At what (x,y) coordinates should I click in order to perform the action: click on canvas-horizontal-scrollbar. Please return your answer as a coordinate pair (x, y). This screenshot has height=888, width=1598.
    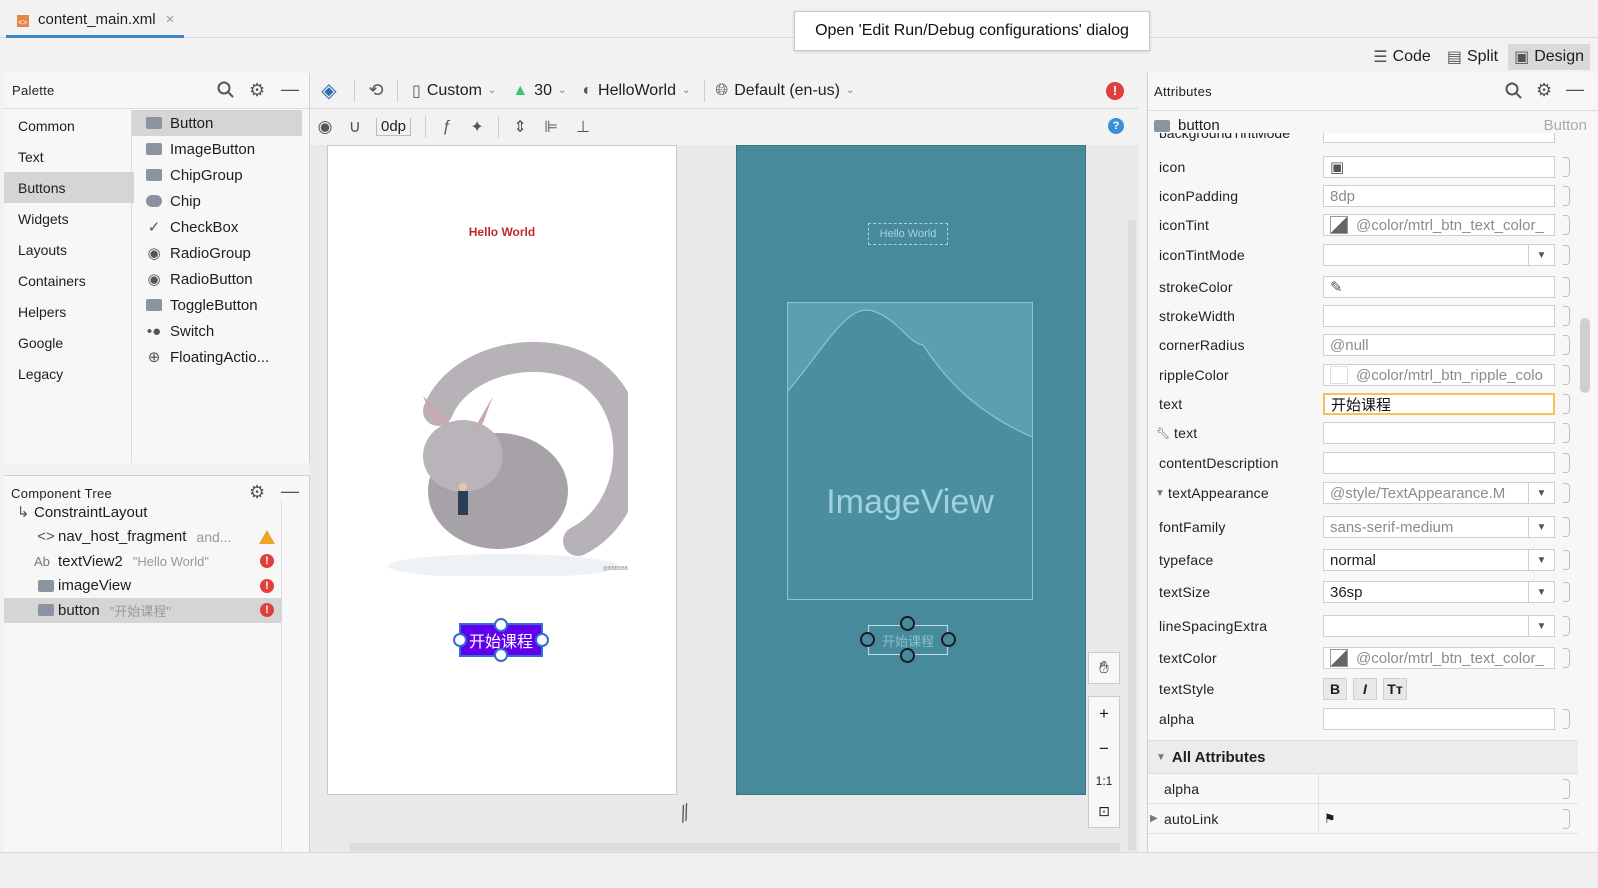
    Looking at the image, I should click on (735, 847).